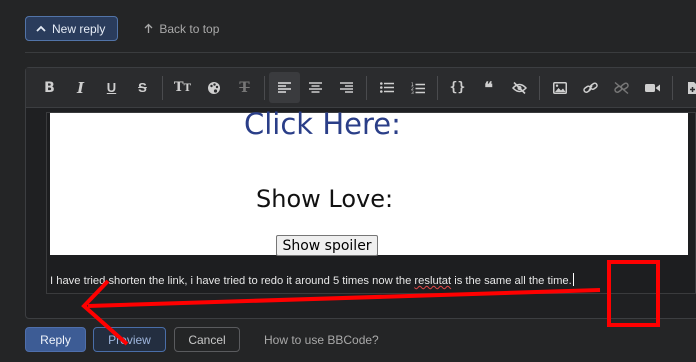  I want to click on text-color-icon, so click(213, 87).